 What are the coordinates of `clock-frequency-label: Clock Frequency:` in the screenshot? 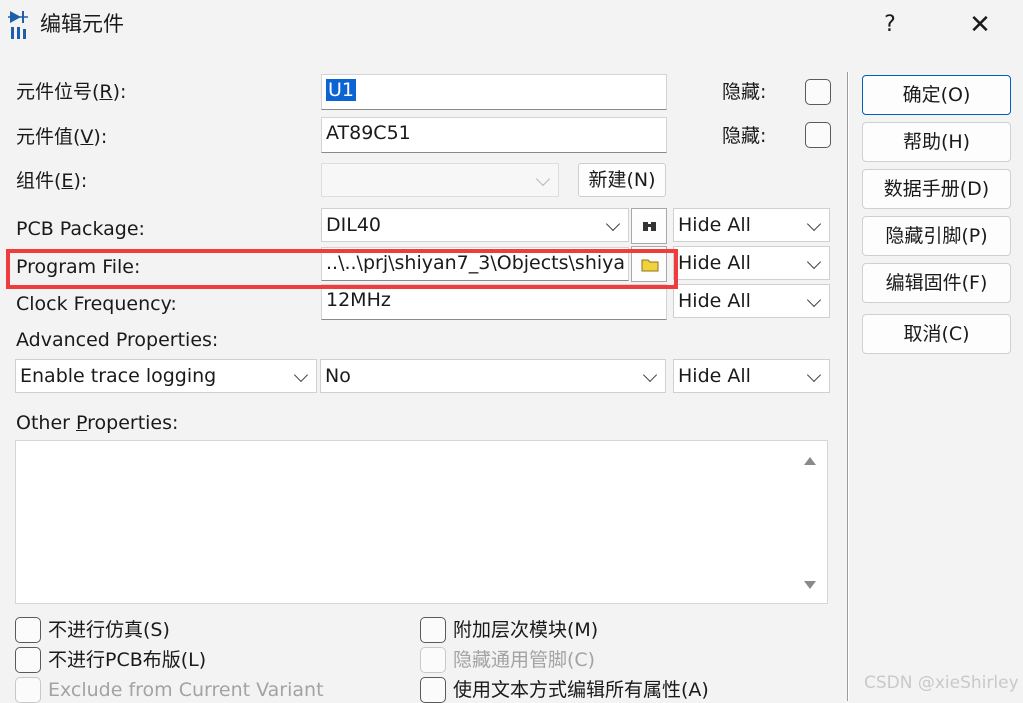 It's located at (96, 304).